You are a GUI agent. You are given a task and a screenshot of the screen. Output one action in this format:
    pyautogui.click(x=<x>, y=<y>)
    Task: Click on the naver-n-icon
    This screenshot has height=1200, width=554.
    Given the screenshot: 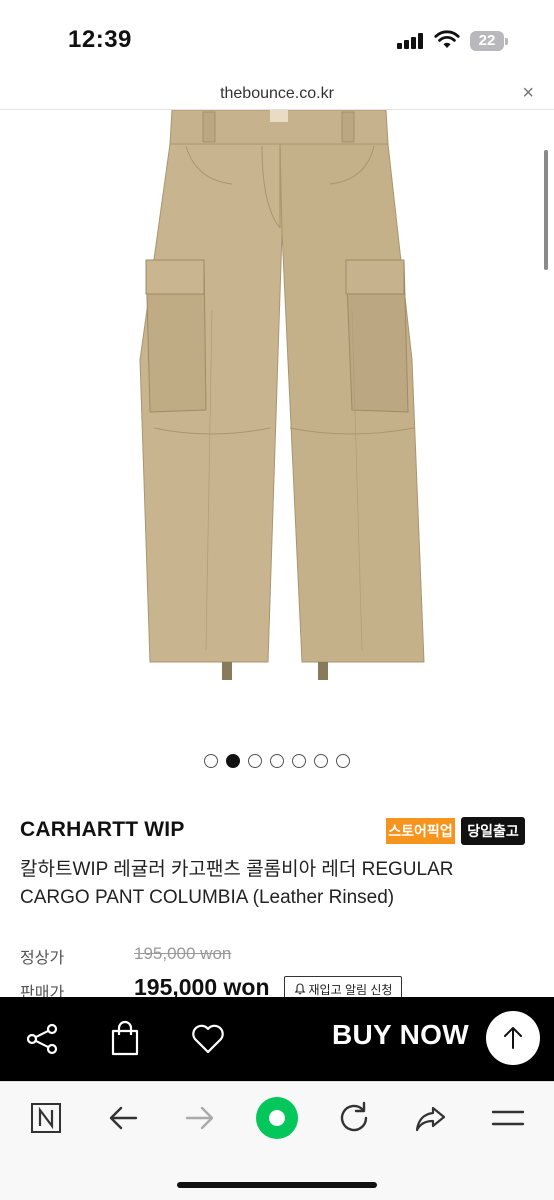 What is the action you would take?
    pyautogui.click(x=46, y=1118)
    